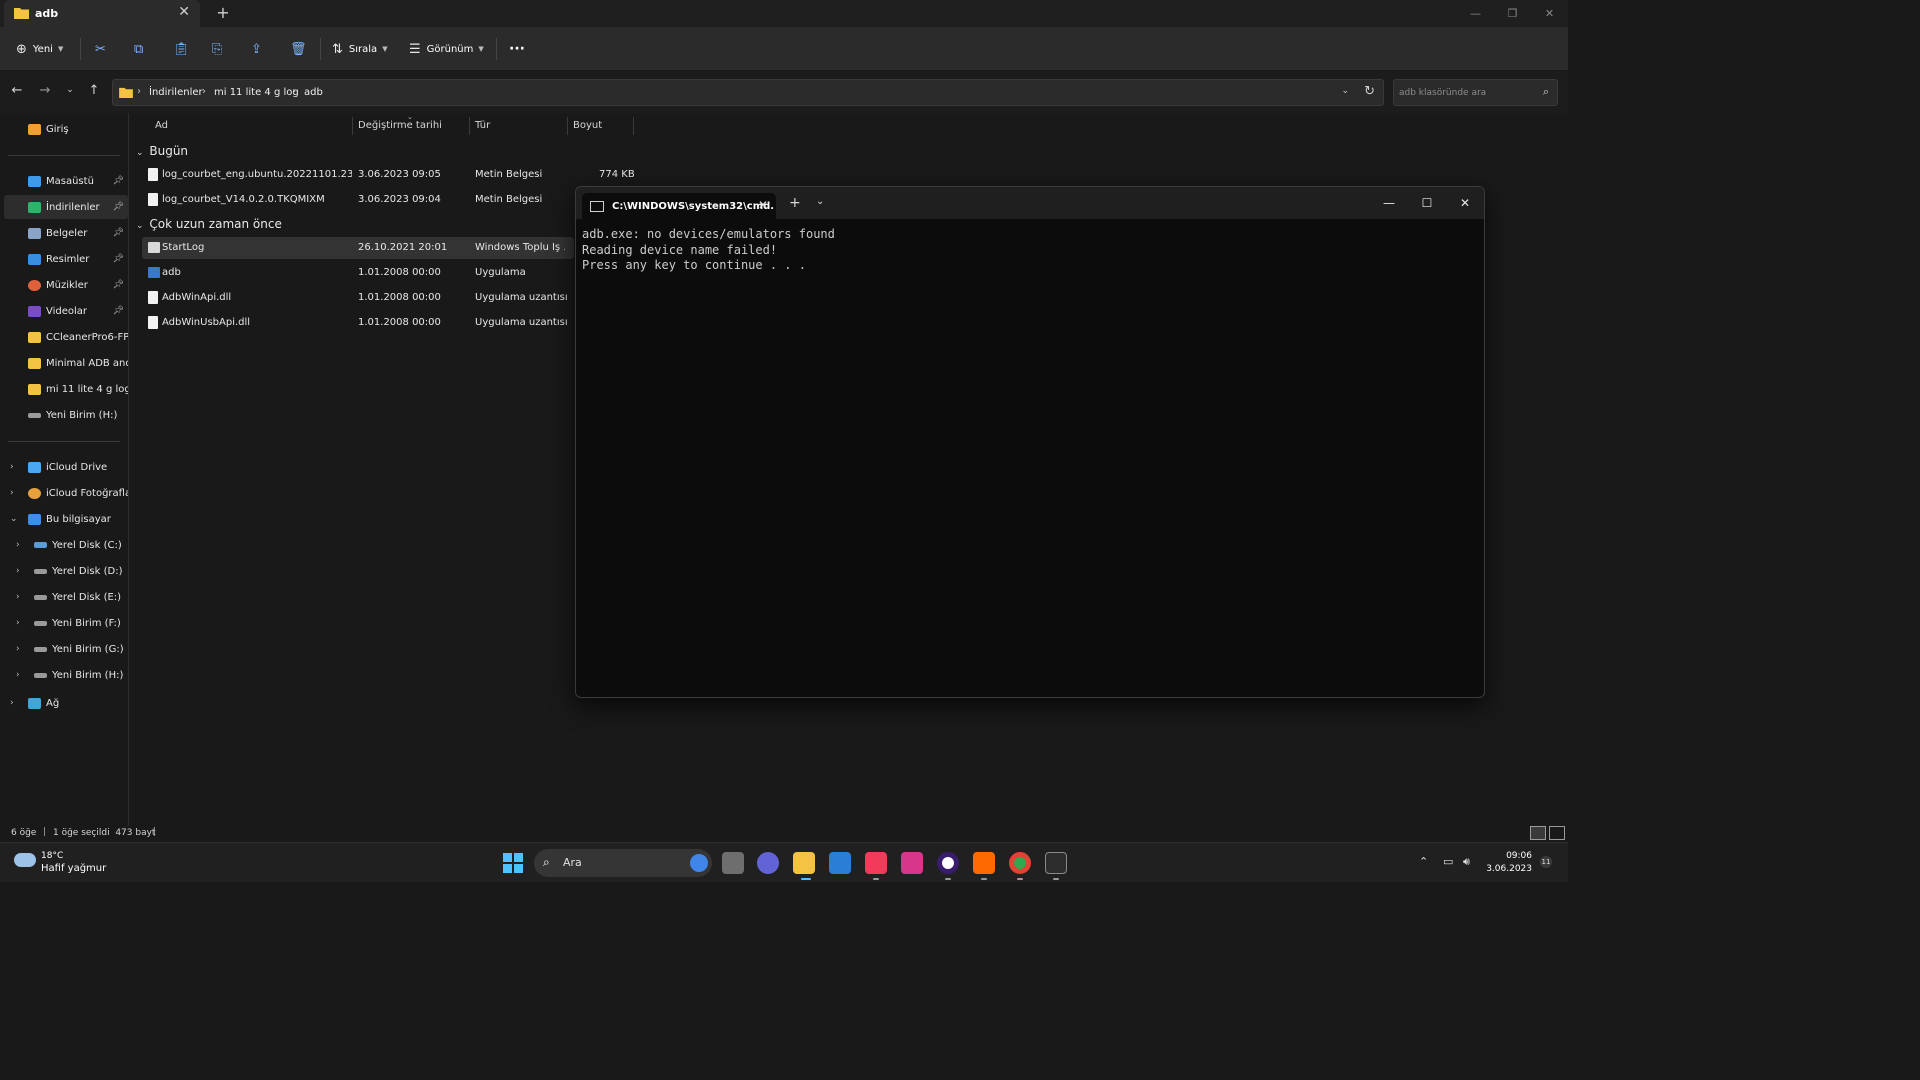 The height and width of the screenshot is (1080, 1920). What do you see at coordinates (984, 863) in the screenshot?
I see `xiaomi-icon` at bounding box center [984, 863].